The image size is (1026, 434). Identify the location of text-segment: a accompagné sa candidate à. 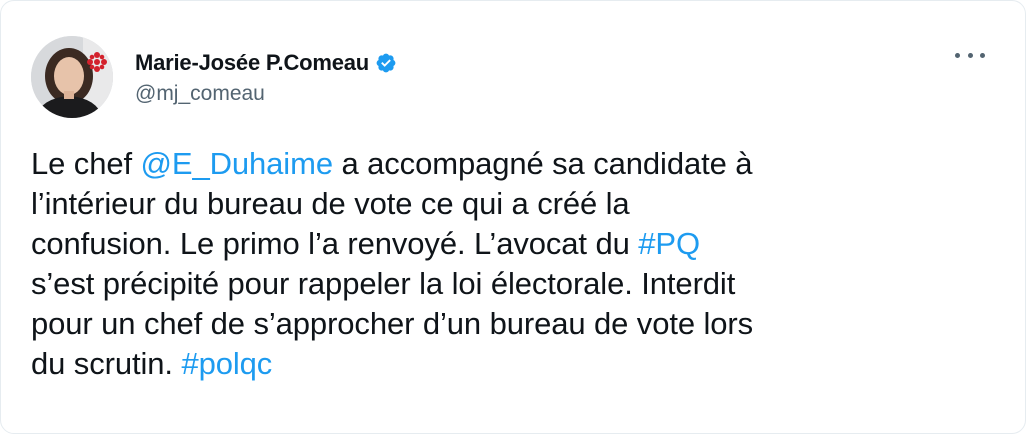
(542, 163).